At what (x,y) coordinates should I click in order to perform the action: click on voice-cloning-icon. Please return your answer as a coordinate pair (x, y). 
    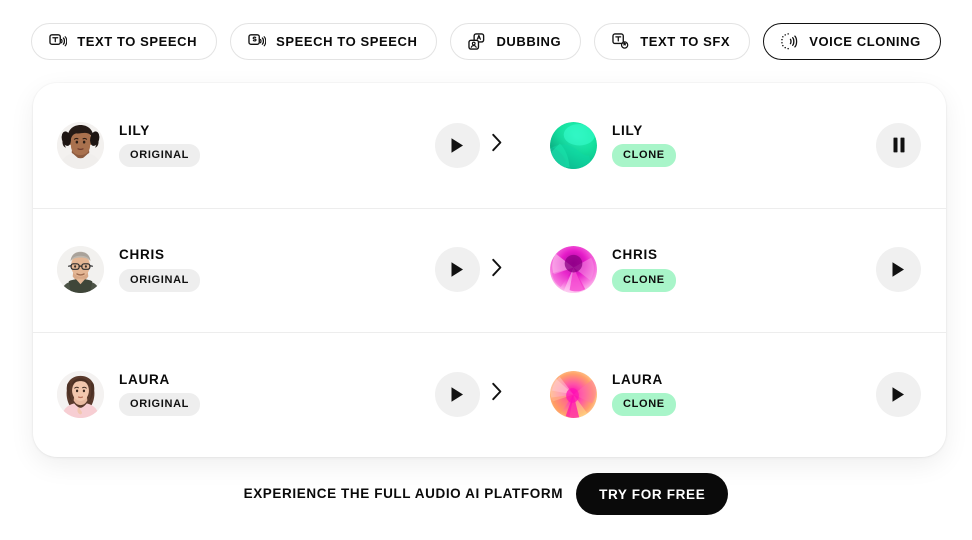
    Looking at the image, I should click on (789, 41).